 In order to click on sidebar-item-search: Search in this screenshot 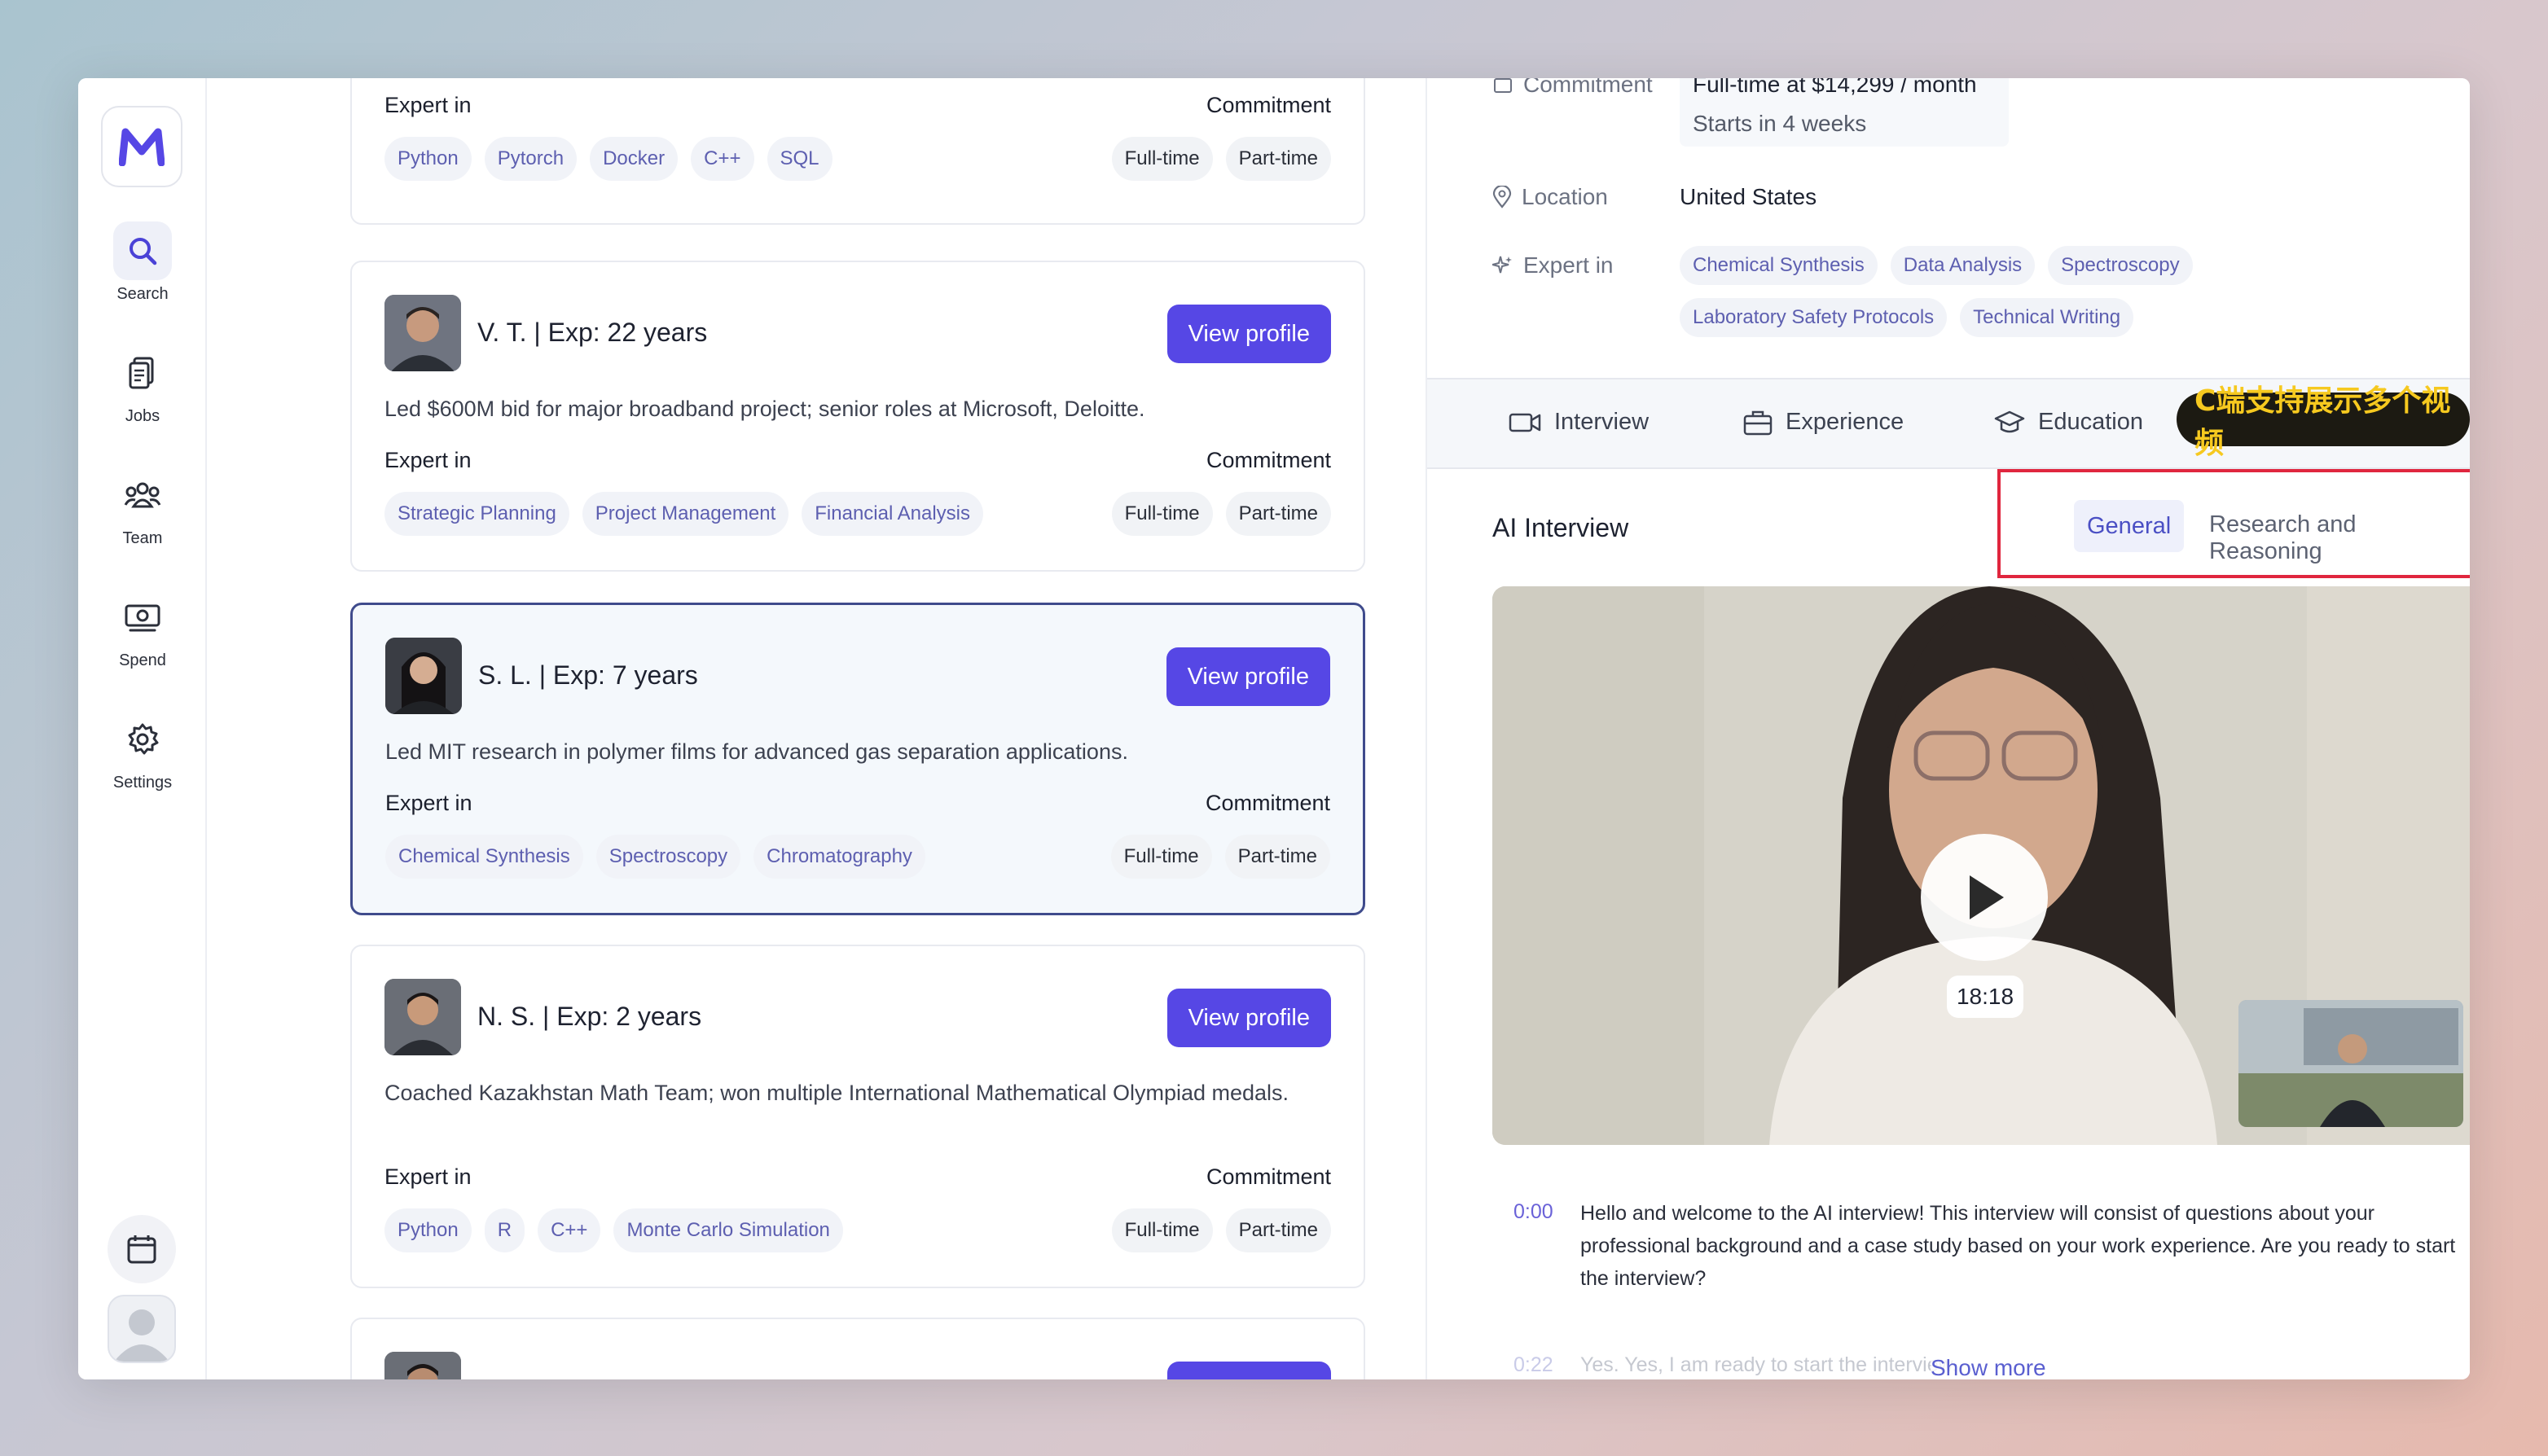, I will do `click(142, 262)`.